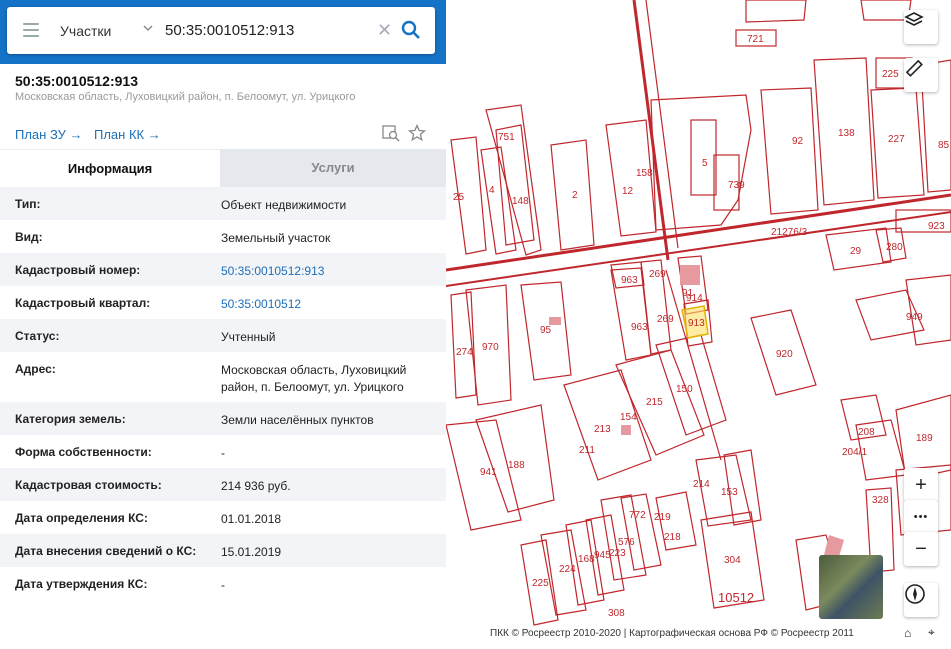 The height and width of the screenshot is (649, 951). What do you see at coordinates (602, 555) in the screenshot?
I see `map-label: 945` at bounding box center [602, 555].